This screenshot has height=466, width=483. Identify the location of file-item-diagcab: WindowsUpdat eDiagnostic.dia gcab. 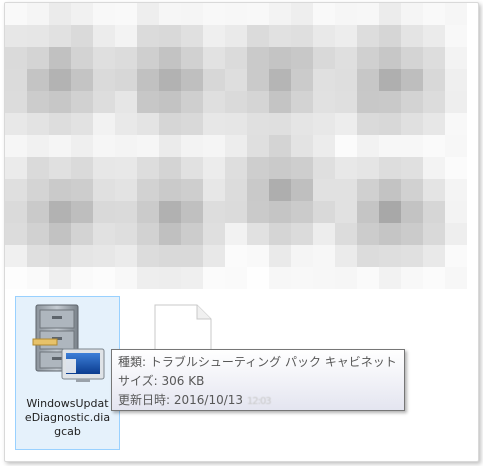
(67, 373).